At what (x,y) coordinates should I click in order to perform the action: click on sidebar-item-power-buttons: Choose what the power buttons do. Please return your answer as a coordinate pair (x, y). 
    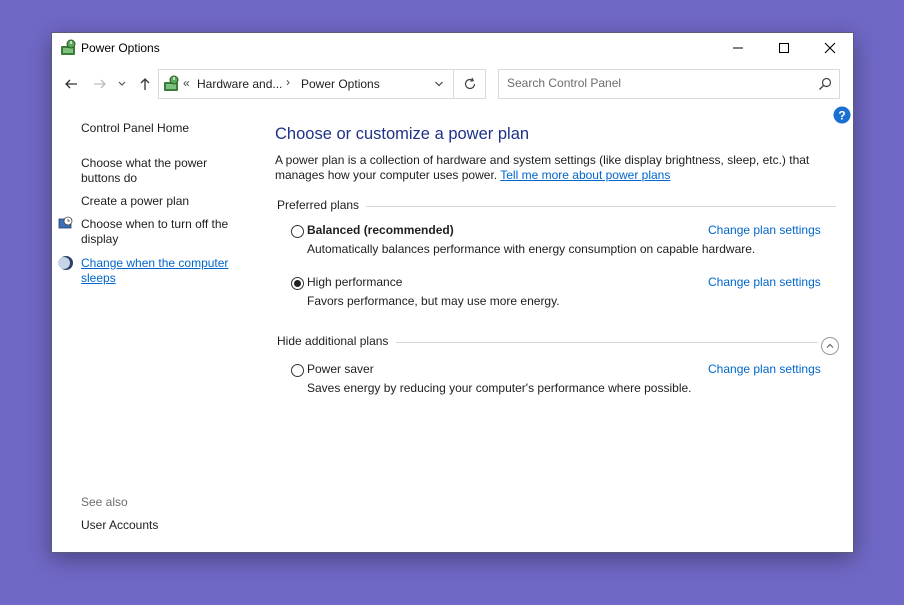
    Looking at the image, I should click on (151, 171).